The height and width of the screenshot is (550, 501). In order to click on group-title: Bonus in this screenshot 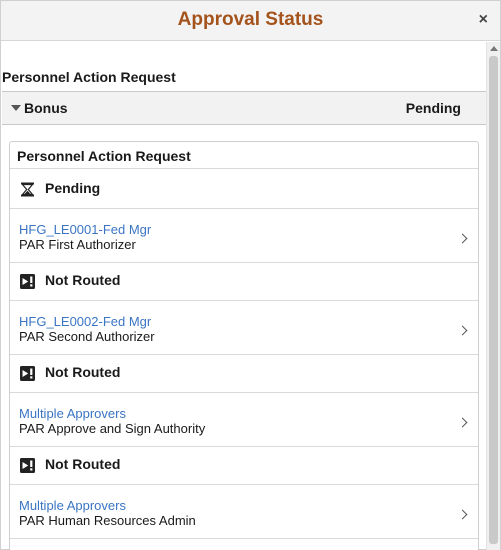, I will do `click(46, 108)`.